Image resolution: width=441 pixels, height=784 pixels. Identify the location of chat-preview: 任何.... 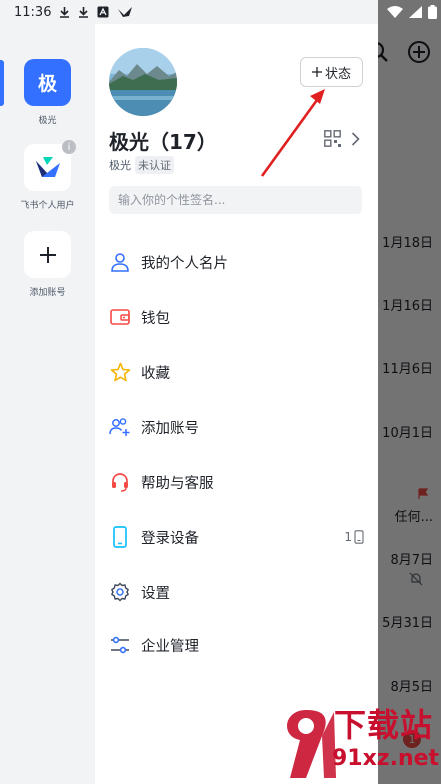
(413, 517).